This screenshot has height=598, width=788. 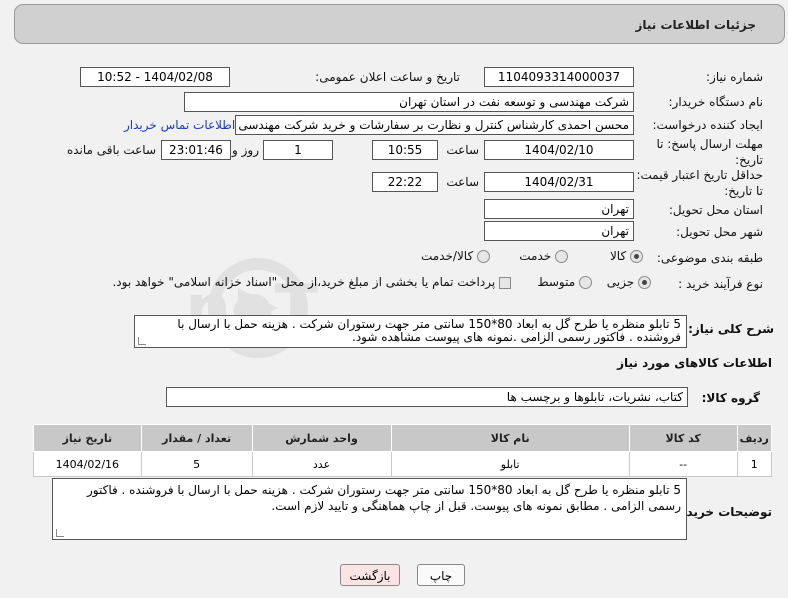 I want to click on cell-unit: عدد, so click(x=321, y=464).